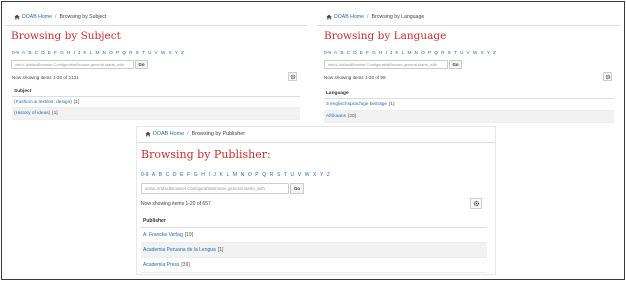 This screenshot has height=281, width=626. Describe the element at coordinates (336, 116) in the screenshot. I see `row-link: Afrikaans` at that location.